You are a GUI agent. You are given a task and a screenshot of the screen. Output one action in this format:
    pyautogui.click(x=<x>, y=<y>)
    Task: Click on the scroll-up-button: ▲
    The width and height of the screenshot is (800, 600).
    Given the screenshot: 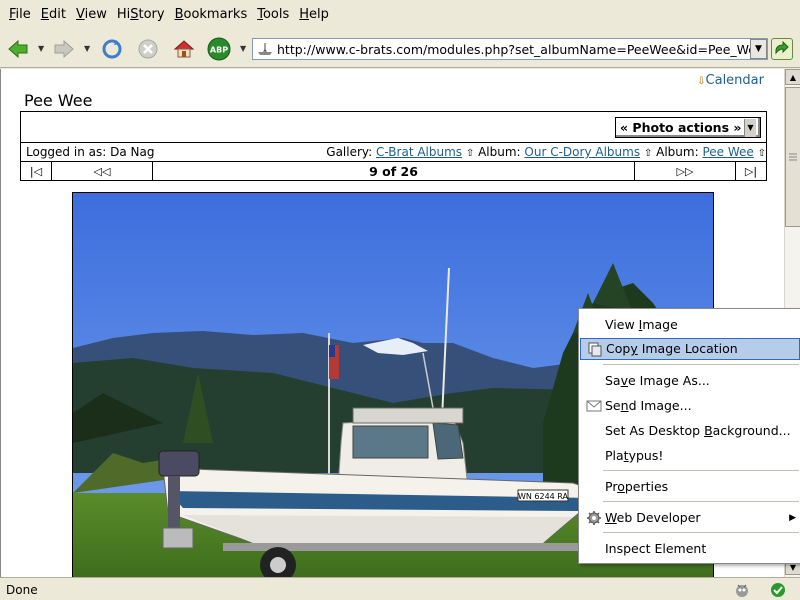 What is the action you would take?
    pyautogui.click(x=792, y=77)
    